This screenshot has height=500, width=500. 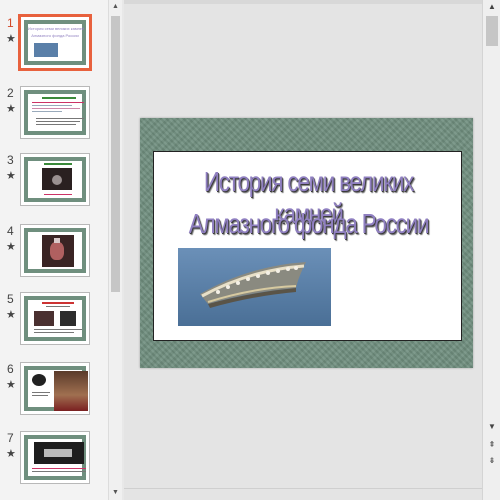 What do you see at coordinates (10, 160) in the screenshot?
I see `slide-number: 3` at bounding box center [10, 160].